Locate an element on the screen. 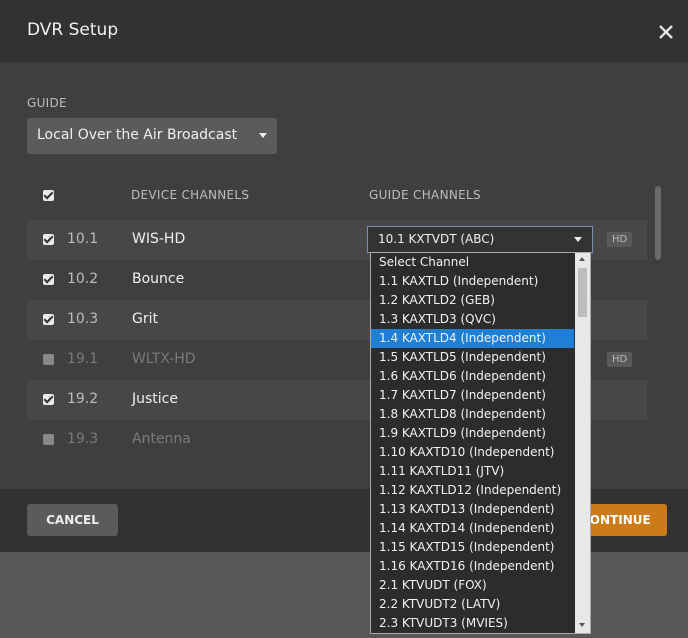 The image size is (688, 638). dropdown-option: 1.2 KAXTLD2 (GEB) is located at coordinates (472, 300).